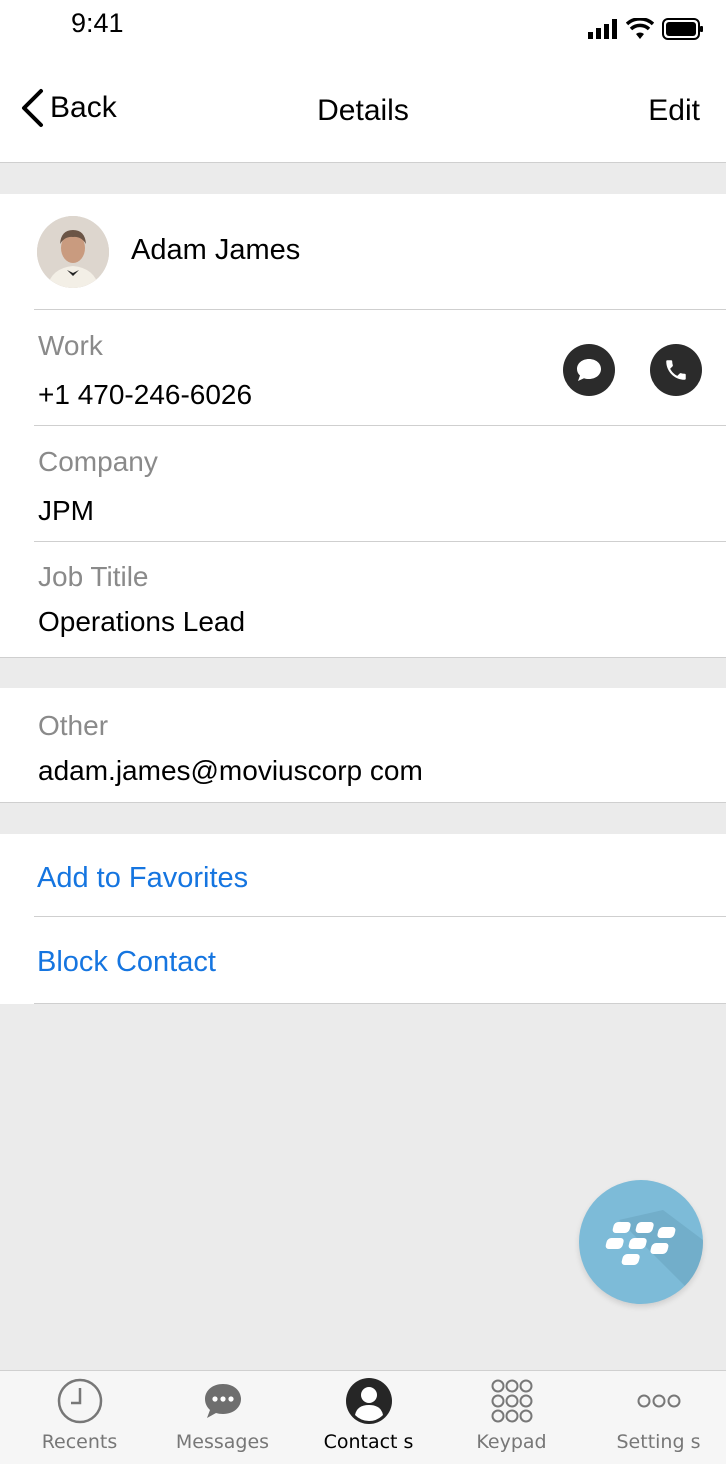 The image size is (726, 1464). Describe the element at coordinates (73, 725) in the screenshot. I see `other-label: Other` at that location.